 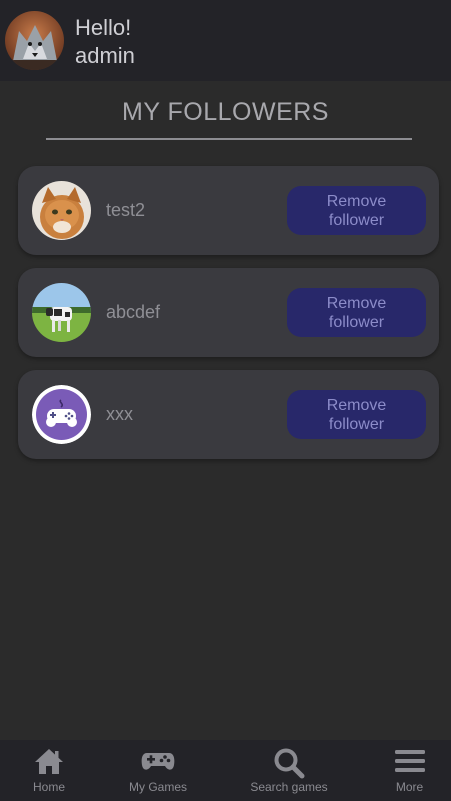 I want to click on wolf-avatar-icon, so click(x=34, y=40).